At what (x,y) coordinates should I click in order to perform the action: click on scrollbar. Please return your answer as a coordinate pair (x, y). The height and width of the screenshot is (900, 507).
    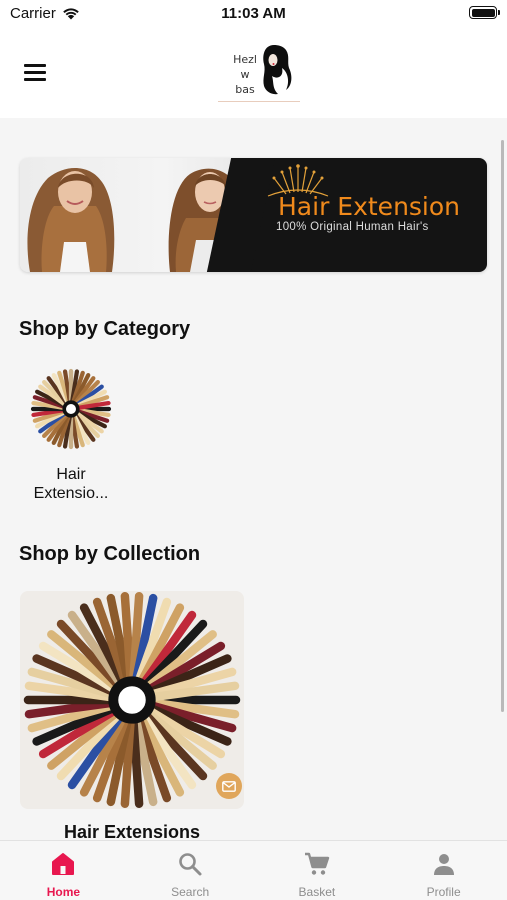
    Looking at the image, I should click on (502, 426).